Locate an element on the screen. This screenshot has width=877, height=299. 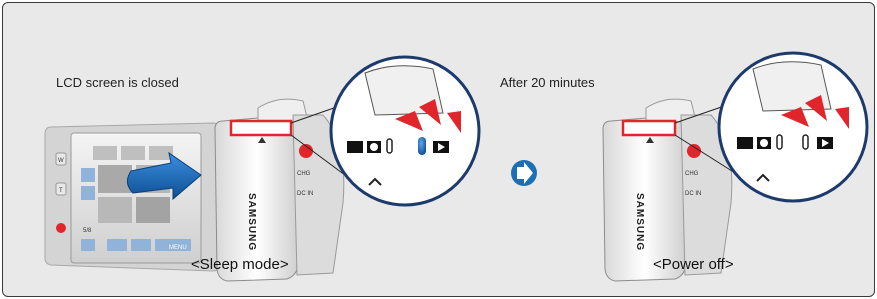
lcd-record-button is located at coordinates (61, 228).